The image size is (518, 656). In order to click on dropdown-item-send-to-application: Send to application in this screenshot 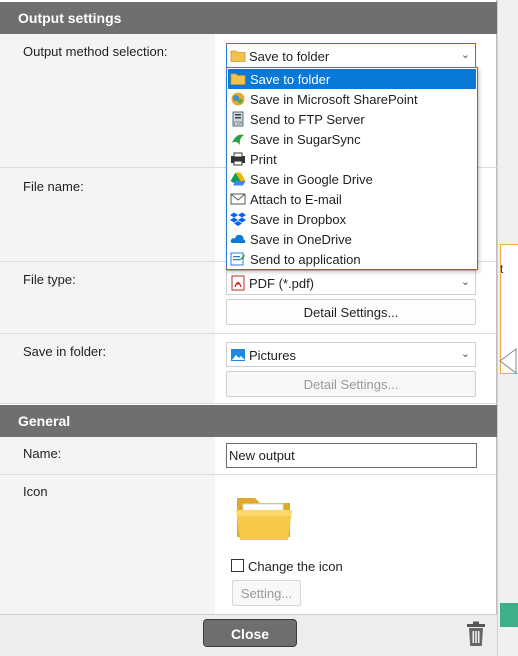, I will do `click(352, 259)`.